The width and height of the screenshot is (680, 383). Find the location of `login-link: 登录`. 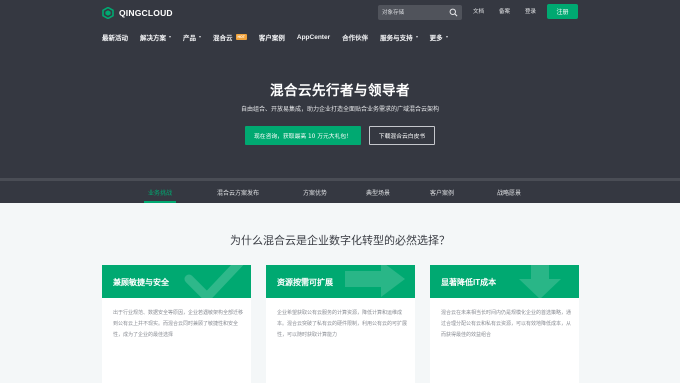

login-link: 登录 is located at coordinates (530, 12).